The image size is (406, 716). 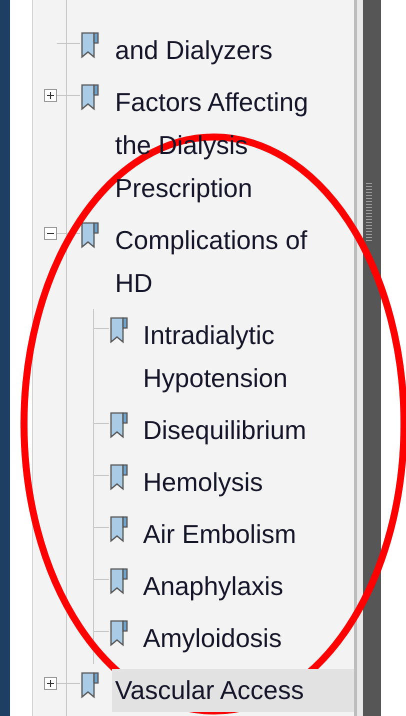 What do you see at coordinates (369, 212) in the screenshot?
I see `grip-handle` at bounding box center [369, 212].